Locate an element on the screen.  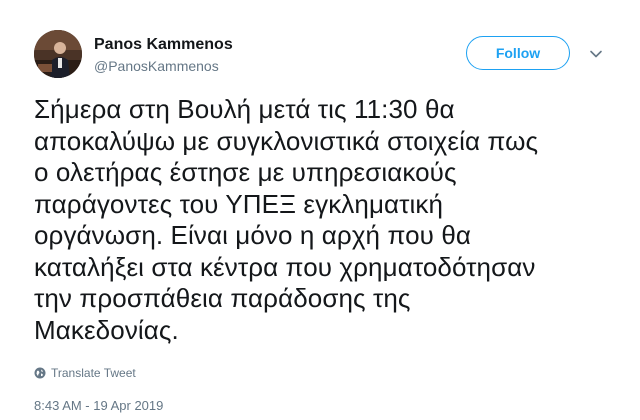
avatar is located at coordinates (58, 54).